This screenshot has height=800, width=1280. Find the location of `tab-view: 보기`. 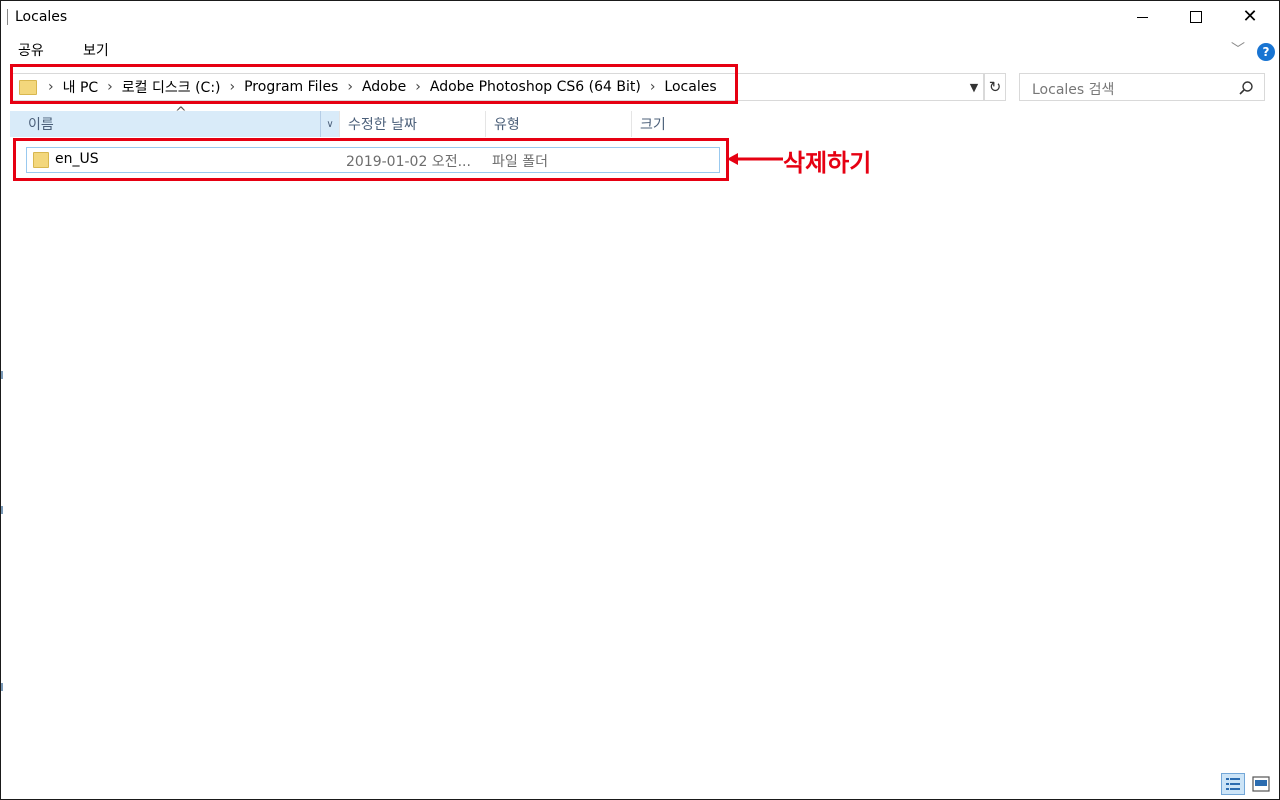

tab-view: 보기 is located at coordinates (96, 50).